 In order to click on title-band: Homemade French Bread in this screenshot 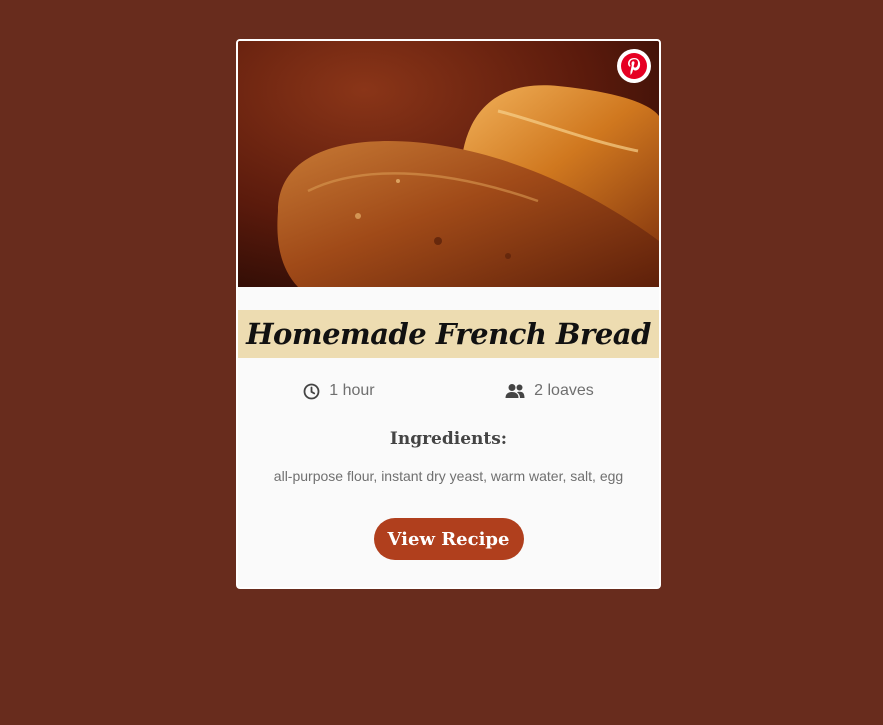, I will do `click(448, 334)`.